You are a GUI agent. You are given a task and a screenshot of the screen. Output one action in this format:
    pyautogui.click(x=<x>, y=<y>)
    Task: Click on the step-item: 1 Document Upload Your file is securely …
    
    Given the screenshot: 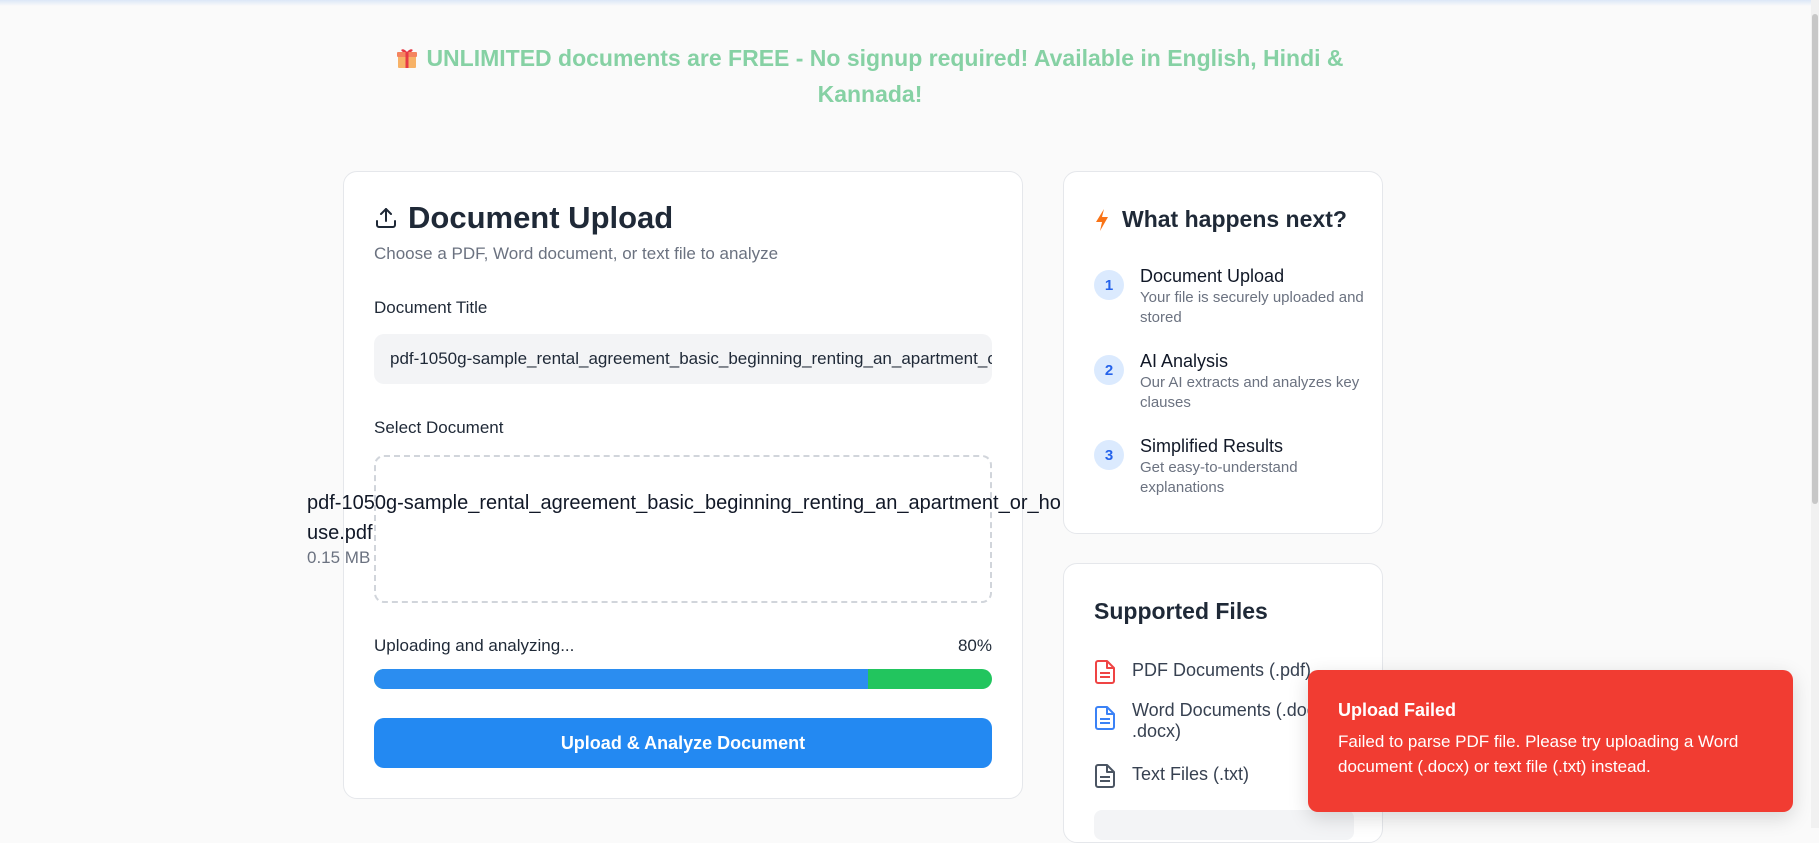 What is the action you would take?
    pyautogui.click(x=1229, y=296)
    